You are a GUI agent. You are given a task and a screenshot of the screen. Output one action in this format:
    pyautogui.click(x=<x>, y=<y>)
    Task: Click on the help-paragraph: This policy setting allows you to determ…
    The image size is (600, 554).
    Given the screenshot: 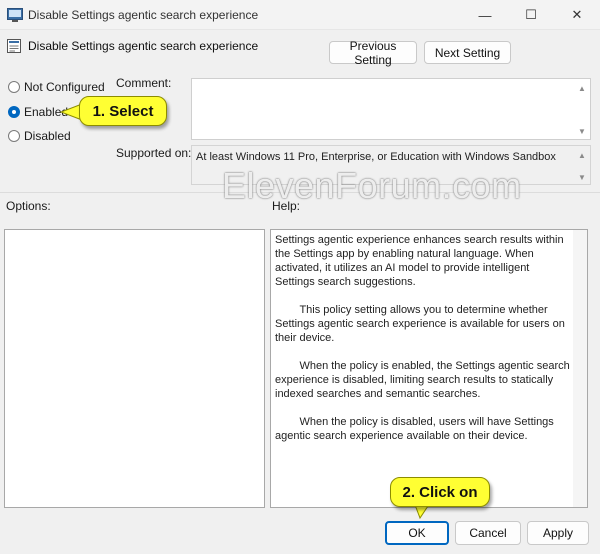 What is the action you would take?
    pyautogui.click(x=421, y=324)
    